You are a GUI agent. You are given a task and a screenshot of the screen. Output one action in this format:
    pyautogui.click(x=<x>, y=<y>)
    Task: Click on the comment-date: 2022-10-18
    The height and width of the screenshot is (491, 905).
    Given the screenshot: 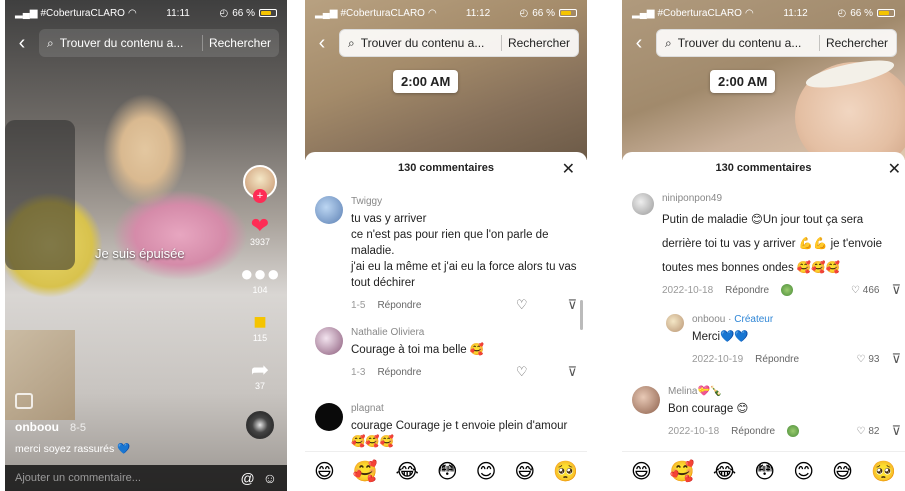 What is the action you would take?
    pyautogui.click(x=694, y=431)
    